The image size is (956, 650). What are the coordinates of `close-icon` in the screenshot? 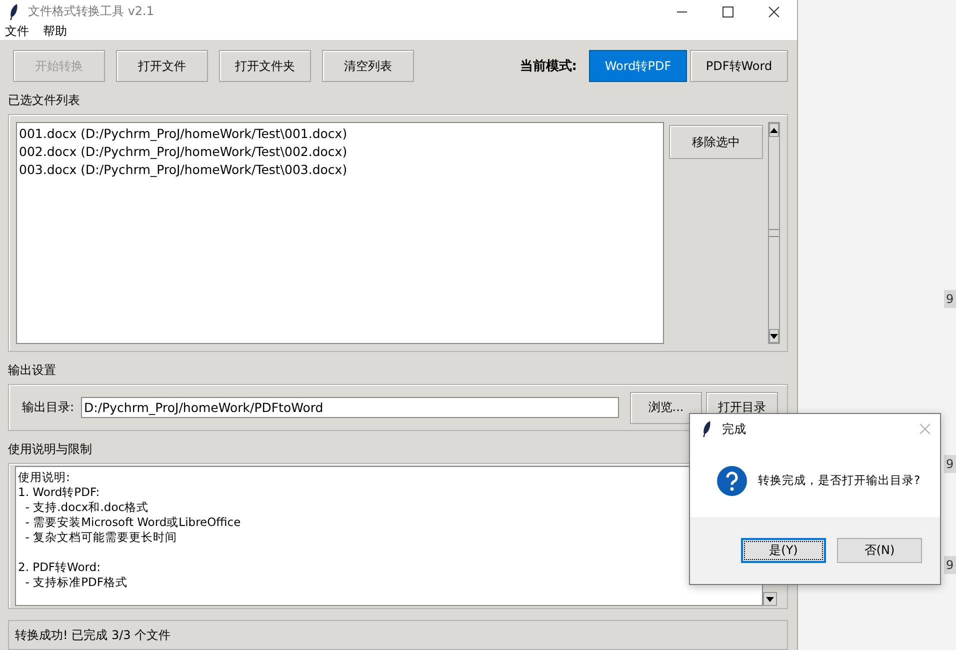 It's located at (774, 12).